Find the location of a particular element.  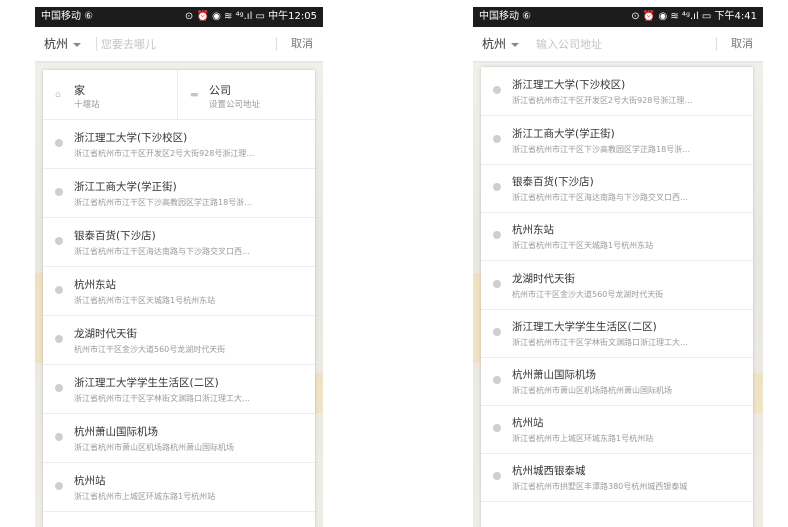

suggestion-title: 杭州城西银泰城 is located at coordinates (549, 471).